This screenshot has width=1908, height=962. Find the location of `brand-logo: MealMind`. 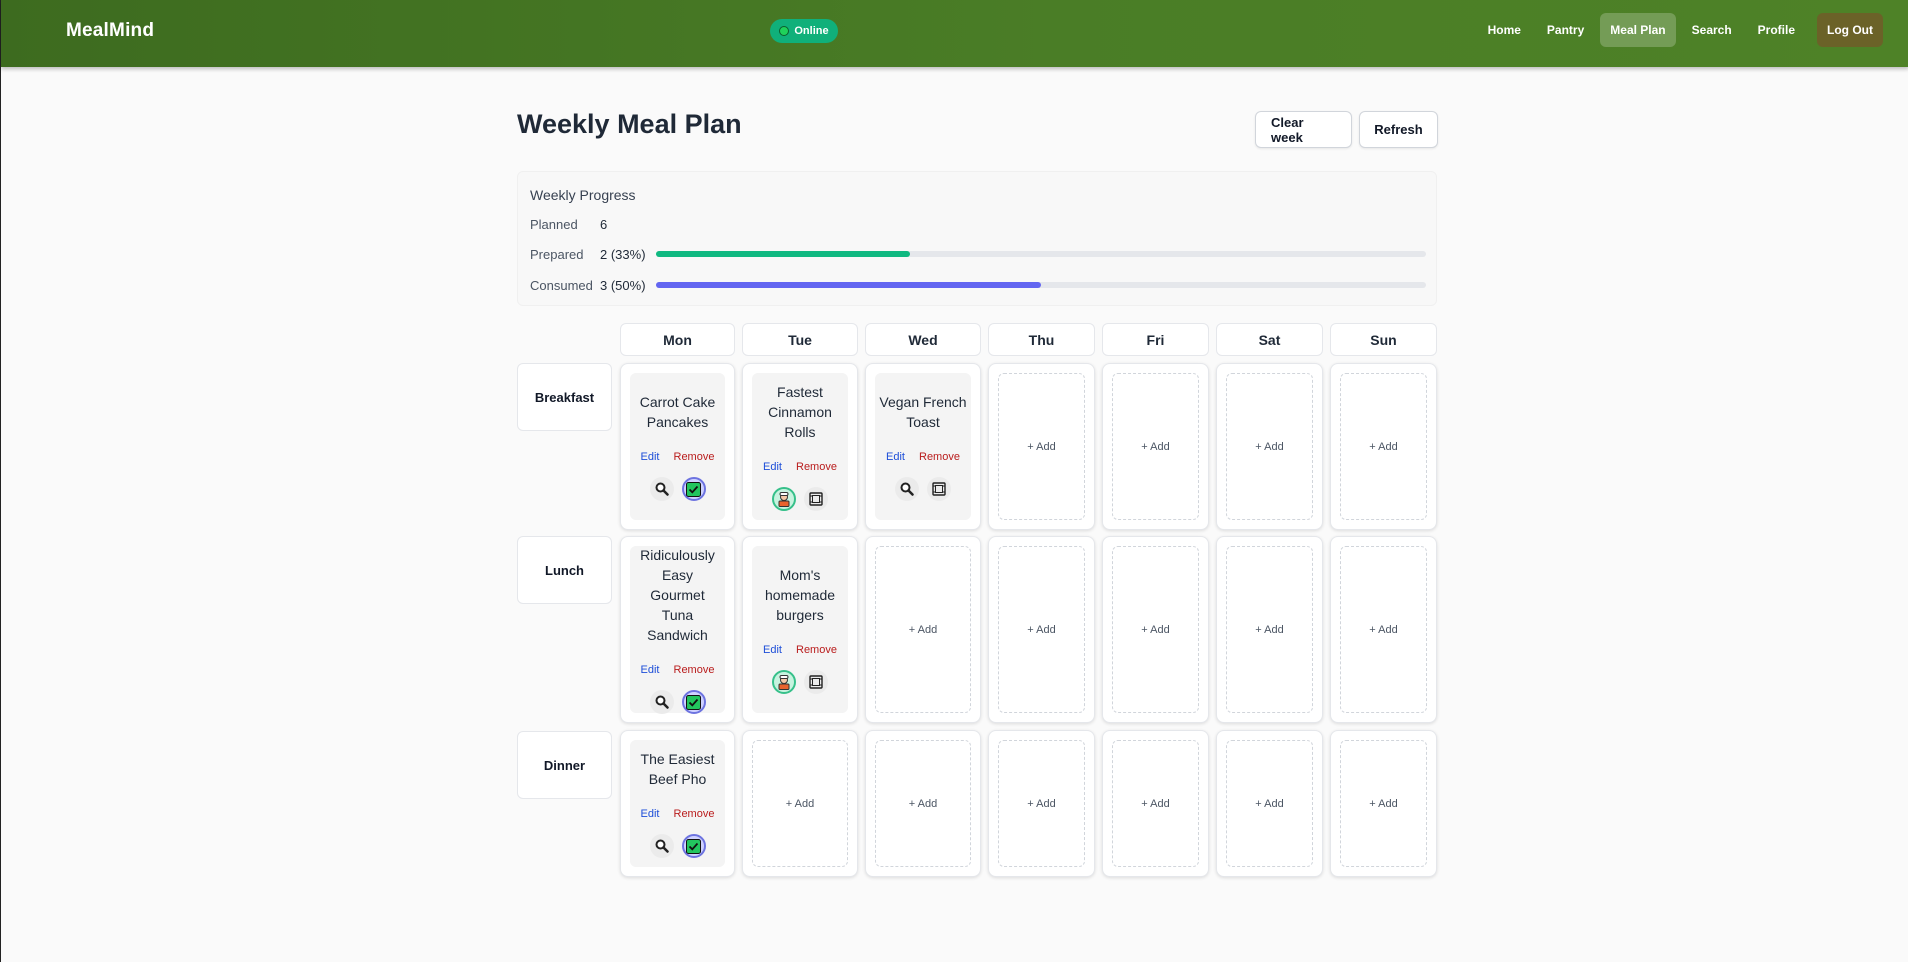

brand-logo: MealMind is located at coordinates (110, 31).